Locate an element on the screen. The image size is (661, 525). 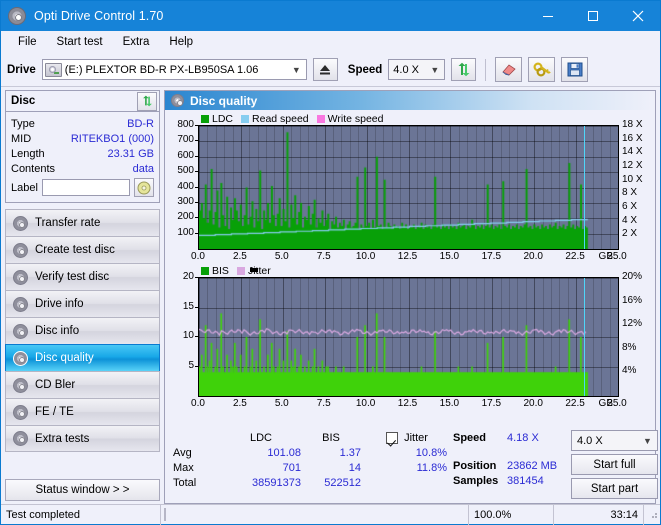
y-axis-tick-right: 16 X is located at coordinates (632, 138).